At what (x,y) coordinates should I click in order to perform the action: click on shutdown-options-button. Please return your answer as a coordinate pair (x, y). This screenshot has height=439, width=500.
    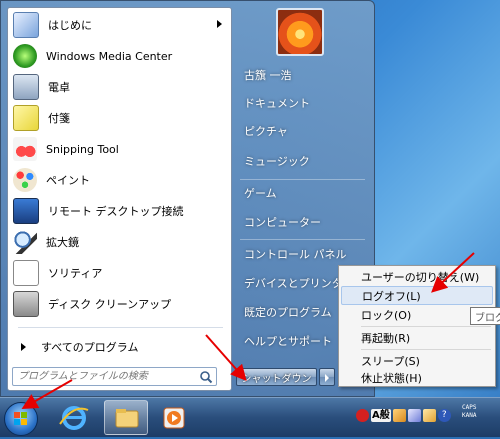
    Looking at the image, I should click on (327, 377).